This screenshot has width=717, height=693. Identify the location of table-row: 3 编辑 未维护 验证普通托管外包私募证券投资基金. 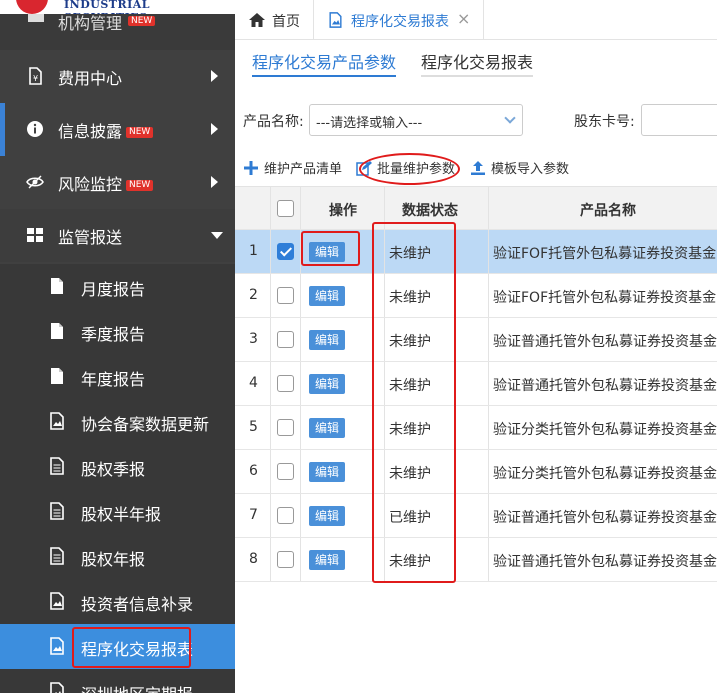
(476, 340).